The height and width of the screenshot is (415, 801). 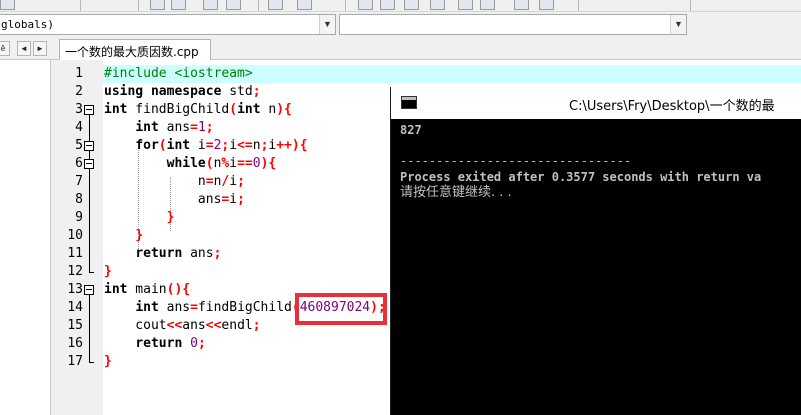 I want to click on line-number: 10, so click(x=75, y=235).